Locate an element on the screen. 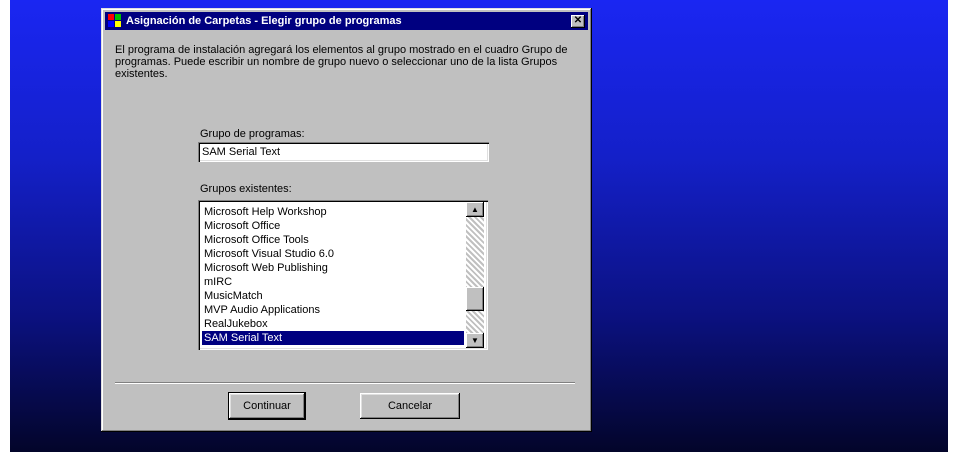  scroll-down-button: ▼ is located at coordinates (475, 340).